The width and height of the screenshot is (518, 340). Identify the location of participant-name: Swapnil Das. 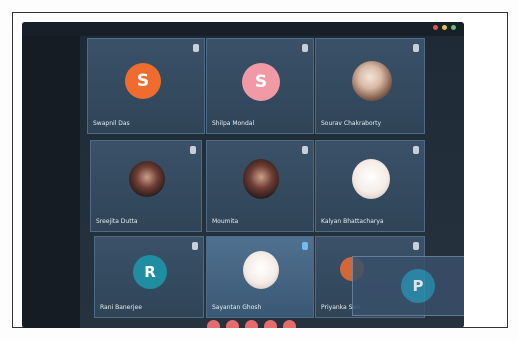
(111, 123).